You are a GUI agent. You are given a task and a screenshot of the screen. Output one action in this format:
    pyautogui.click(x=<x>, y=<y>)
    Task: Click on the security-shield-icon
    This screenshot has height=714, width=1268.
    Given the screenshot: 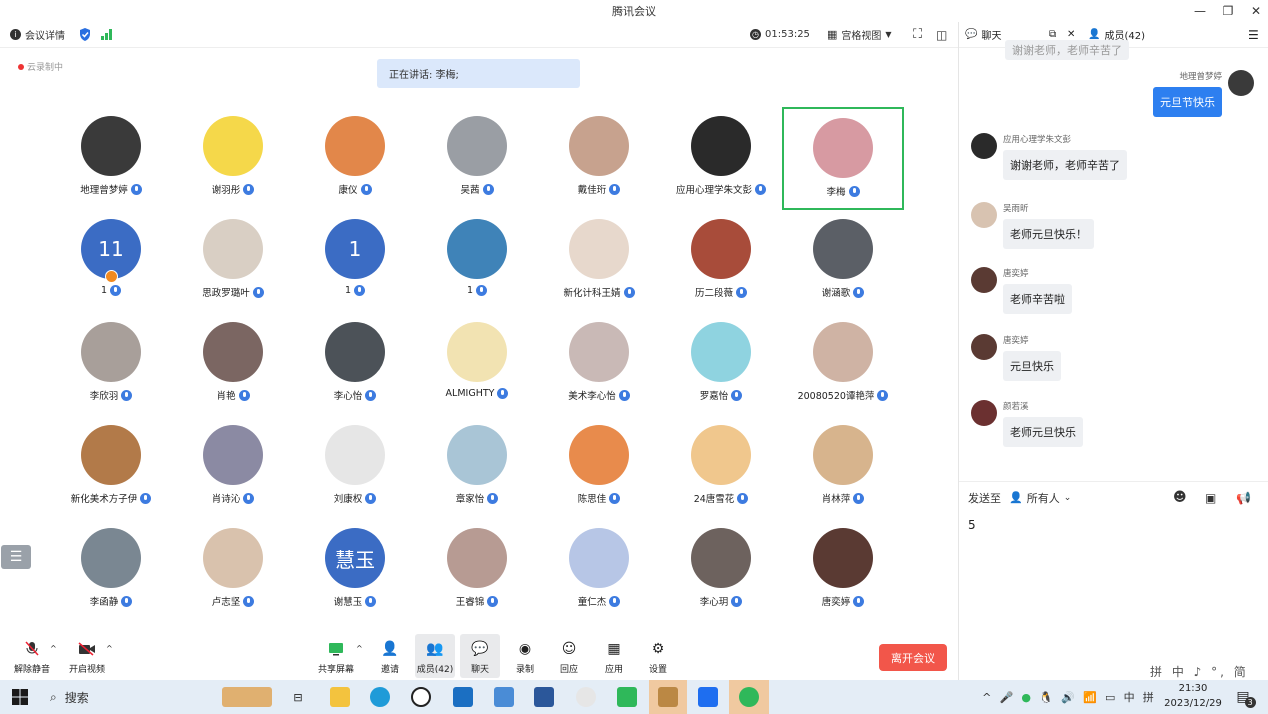 What is the action you would take?
    pyautogui.click(x=85, y=34)
    